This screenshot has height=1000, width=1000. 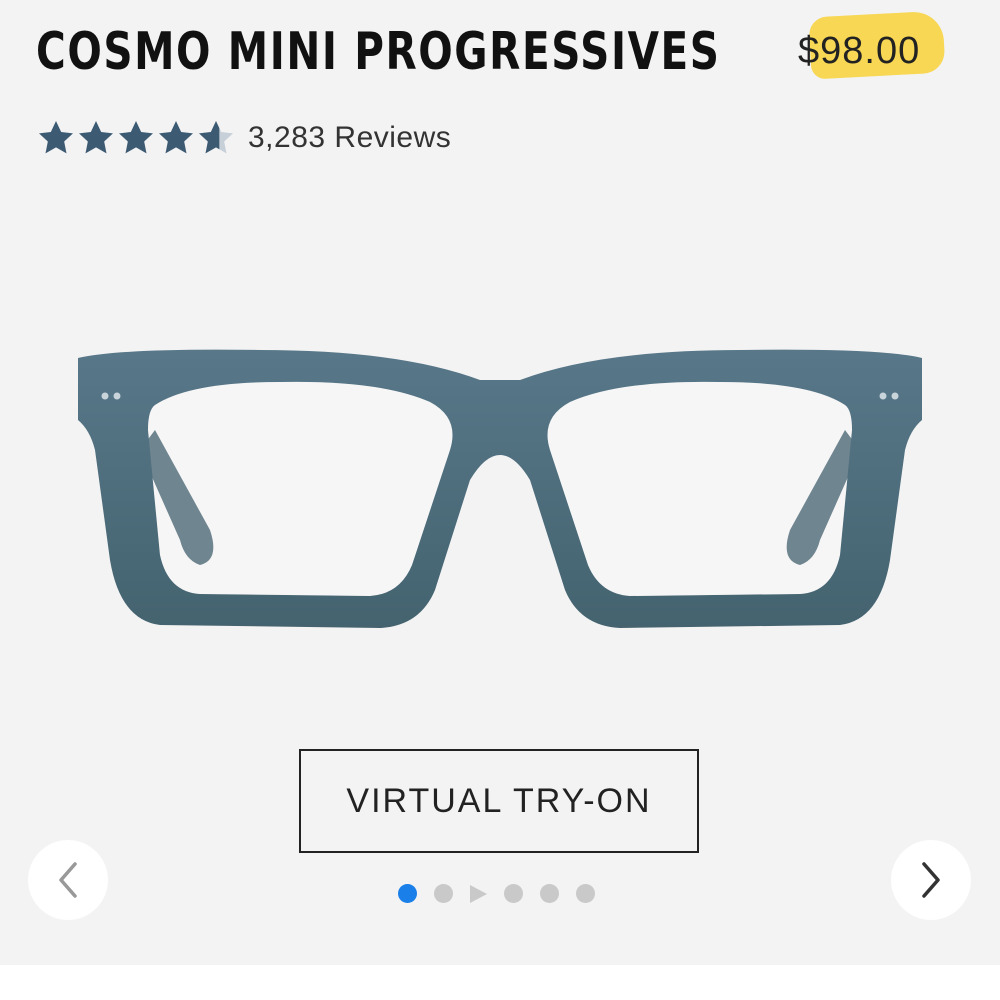 I want to click on star-rating, so click(x=136, y=138).